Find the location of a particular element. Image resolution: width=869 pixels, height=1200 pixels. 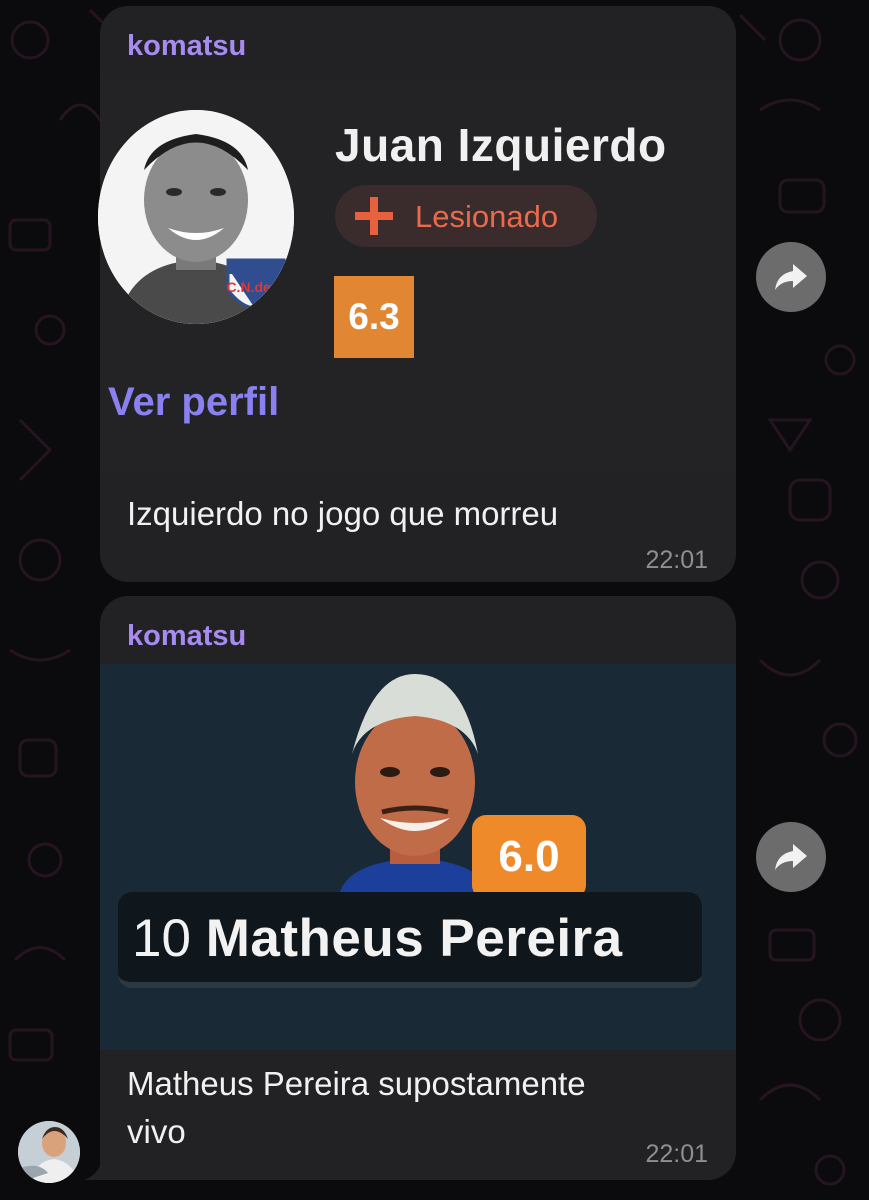

injury-status-badge: Lesionado is located at coordinates (466, 216).